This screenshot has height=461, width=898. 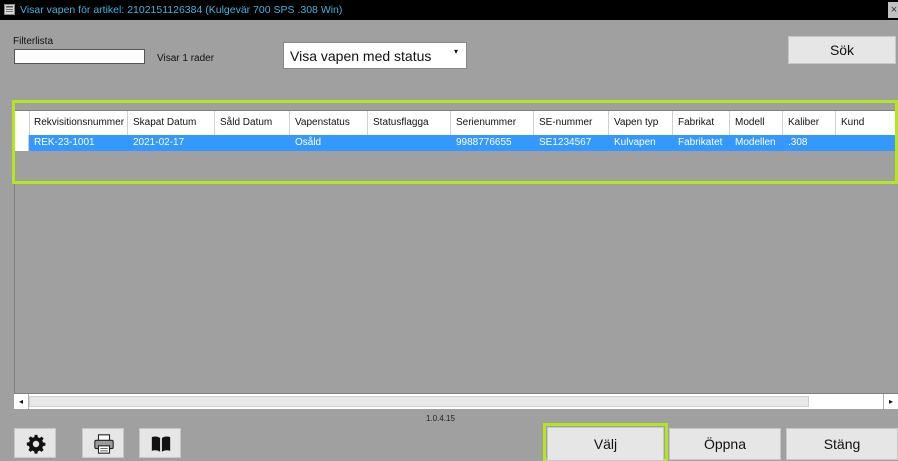 I want to click on book-icon, so click(x=161, y=444).